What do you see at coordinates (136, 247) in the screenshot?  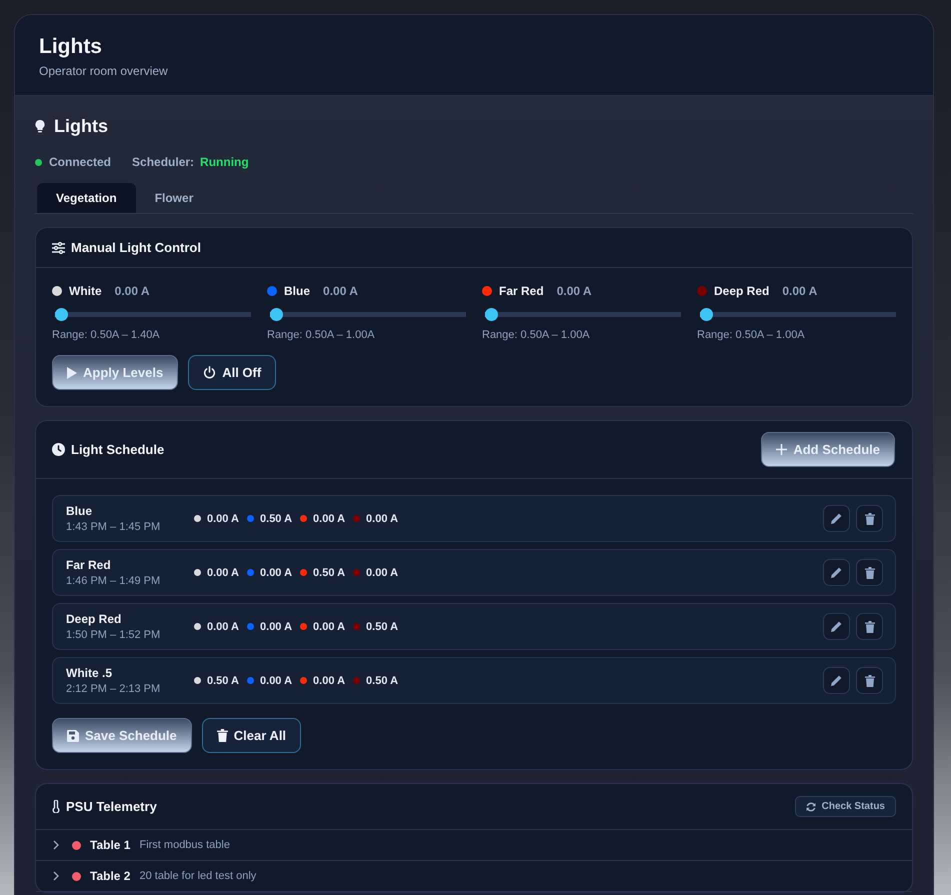 I see `card-title: Manual Light Control` at bounding box center [136, 247].